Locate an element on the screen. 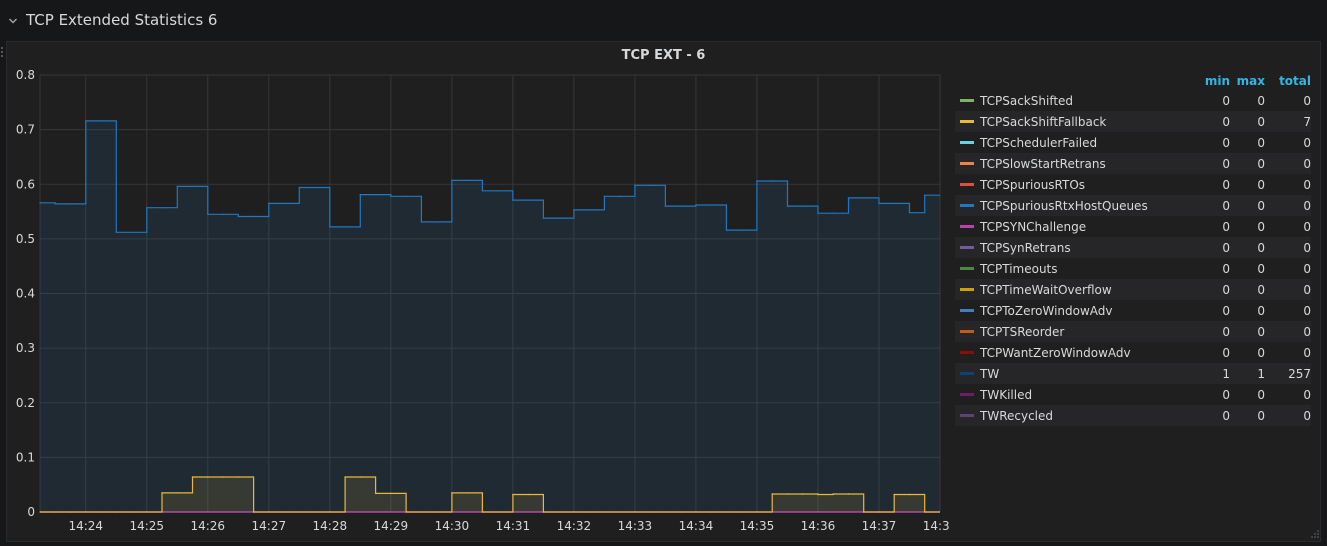  legend-item: TW 1 1 257 is located at coordinates (1133, 373).